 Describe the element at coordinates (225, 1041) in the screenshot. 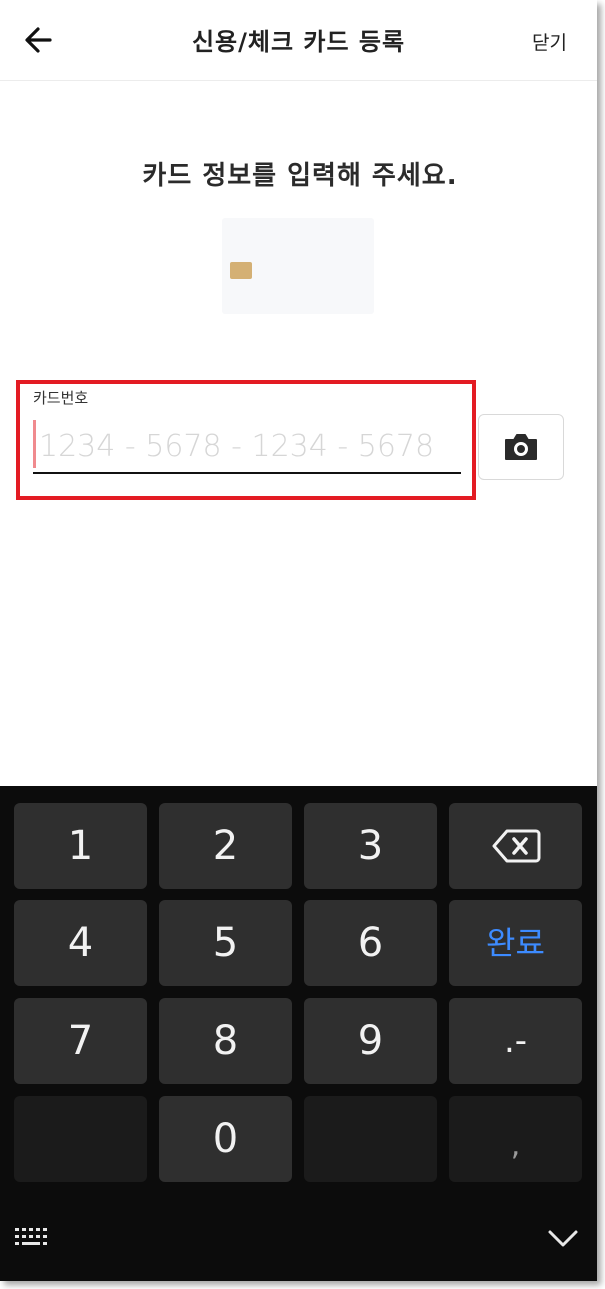

I see `key-8: 8` at that location.